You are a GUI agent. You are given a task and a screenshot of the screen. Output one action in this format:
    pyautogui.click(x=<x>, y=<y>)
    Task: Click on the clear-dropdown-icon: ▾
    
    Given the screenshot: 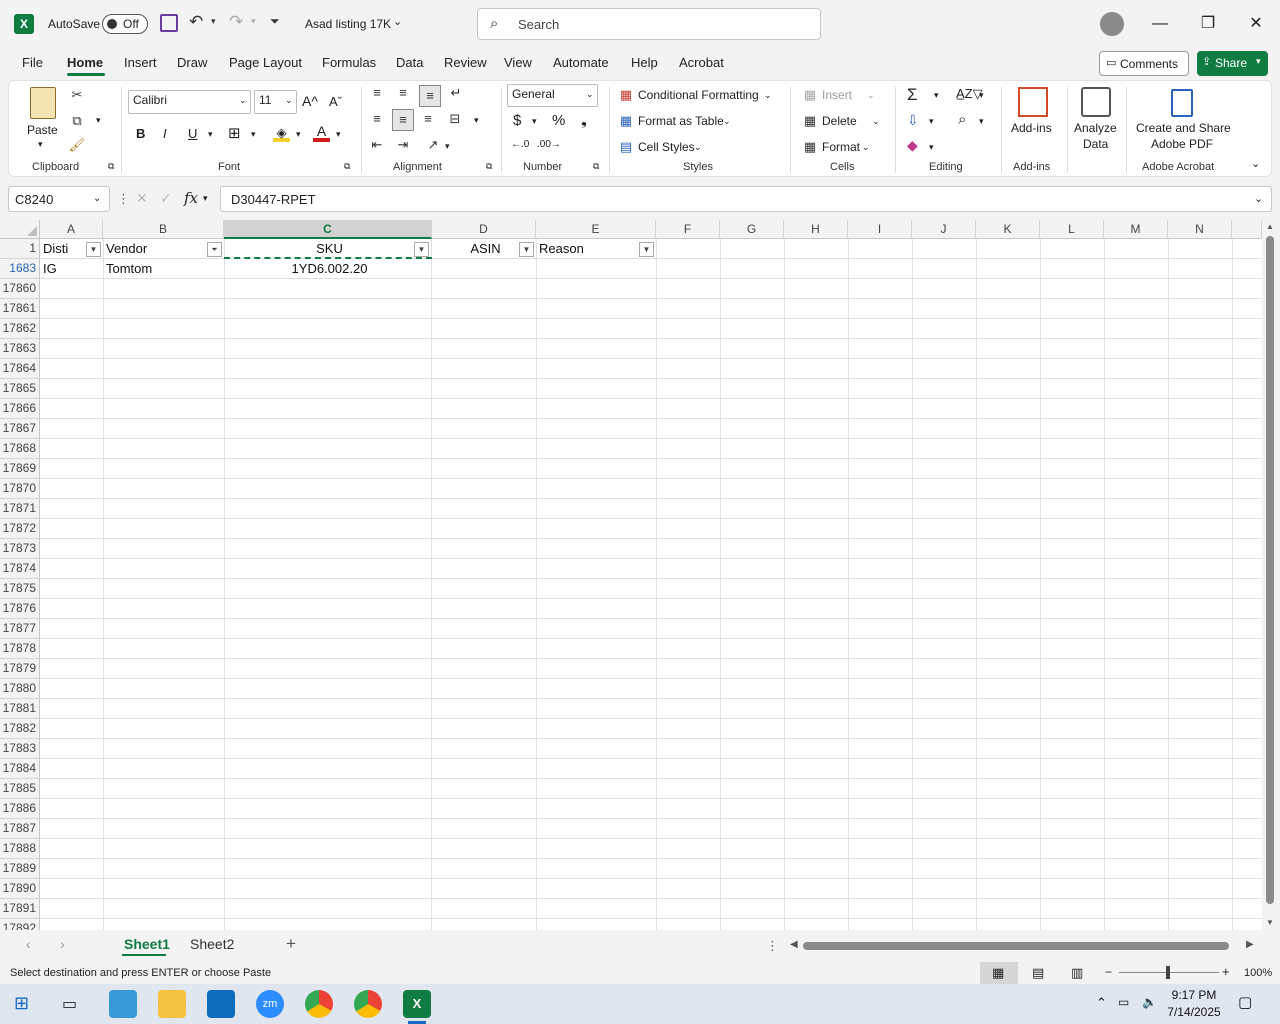 What is the action you would take?
    pyautogui.click(x=931, y=147)
    